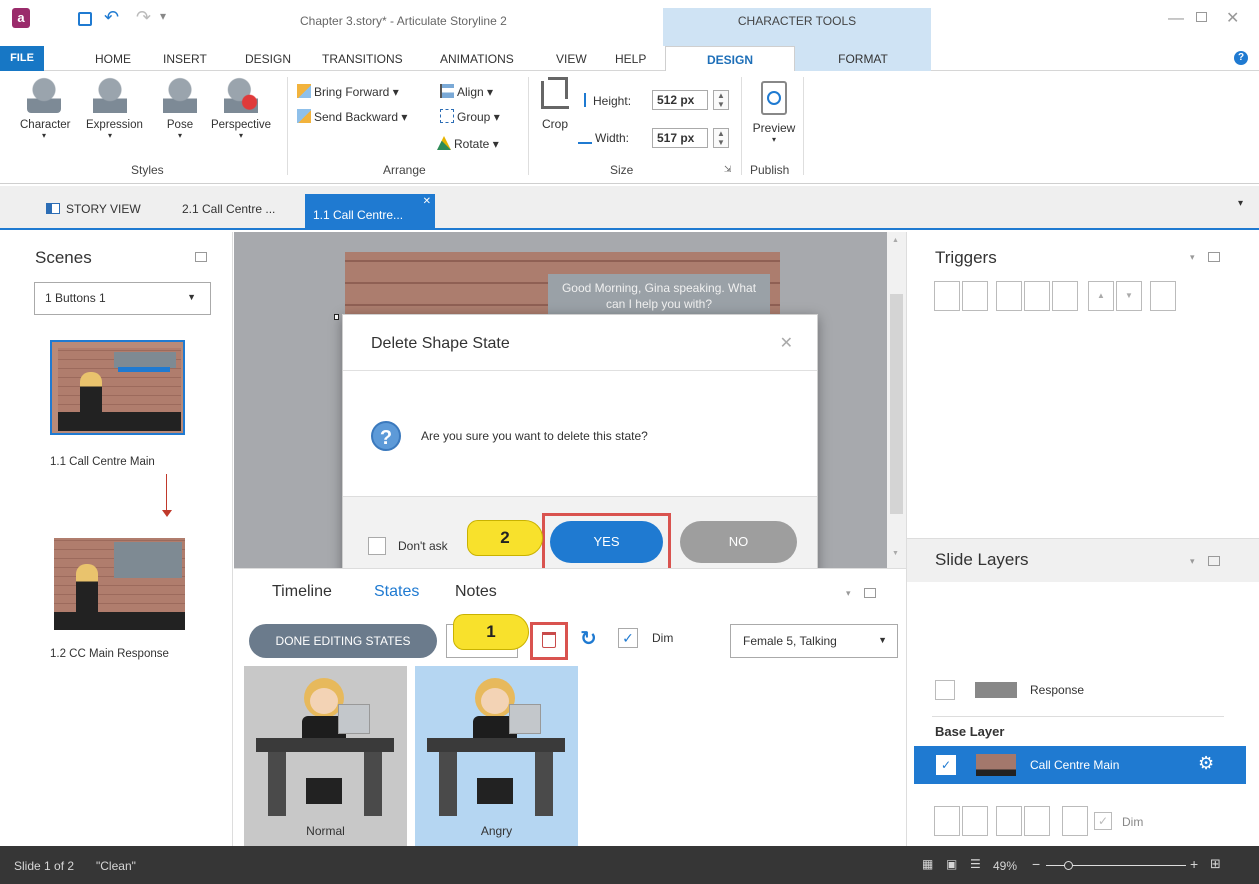 The height and width of the screenshot is (884, 1259). Describe the element at coordinates (549, 641) in the screenshot. I see `delete-state-button` at that location.